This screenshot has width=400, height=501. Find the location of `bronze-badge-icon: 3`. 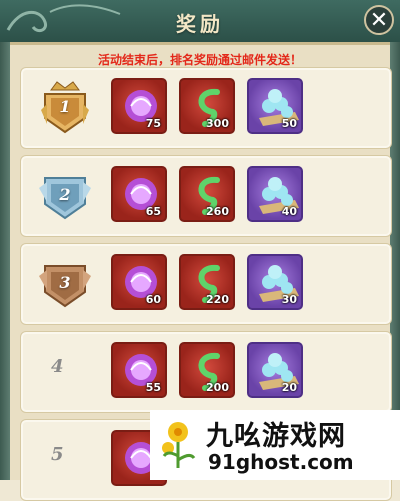

bronze-badge-icon: 3 is located at coordinates (65, 284).